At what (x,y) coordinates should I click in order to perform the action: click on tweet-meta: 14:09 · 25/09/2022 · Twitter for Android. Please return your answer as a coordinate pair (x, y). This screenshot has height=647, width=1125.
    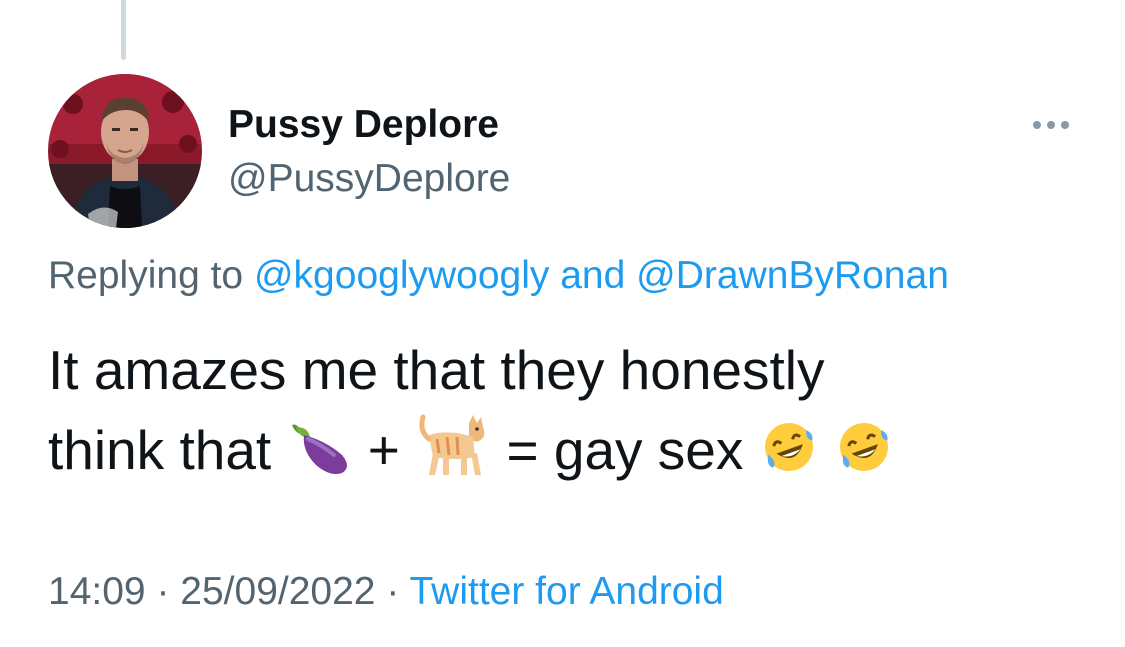
    Looking at the image, I should click on (386, 592).